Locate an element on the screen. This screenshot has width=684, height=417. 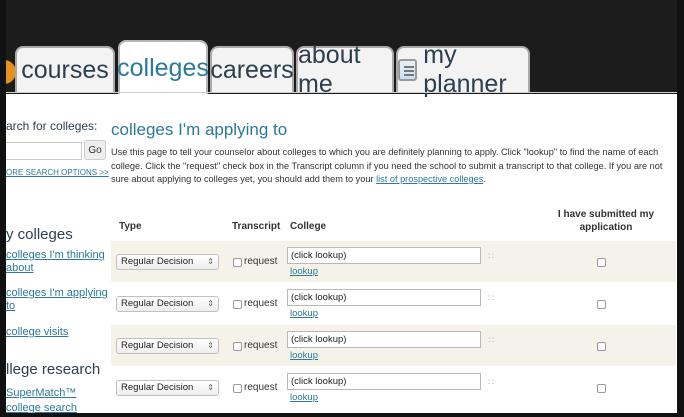
tab-colleges-label: colleges is located at coordinates (163, 67).